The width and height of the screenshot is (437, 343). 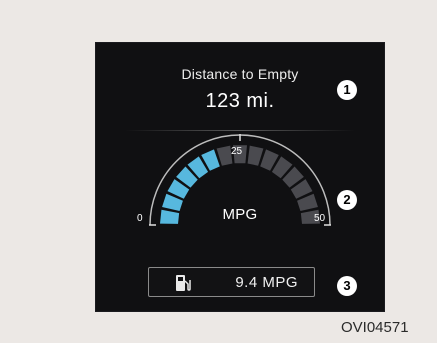 I want to click on distance-to-empty-title: Distance to Empty, so click(x=240, y=74).